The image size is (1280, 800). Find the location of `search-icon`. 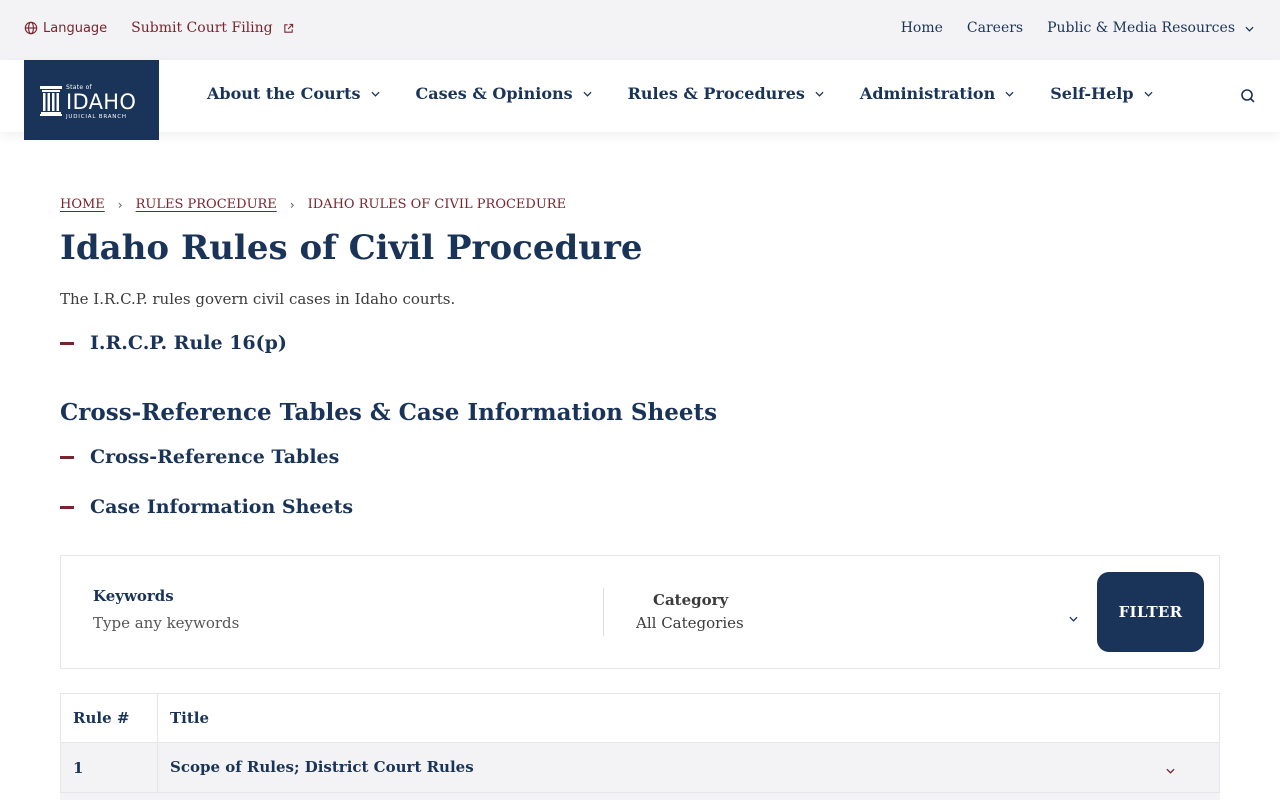

search-icon is located at coordinates (1248, 96).